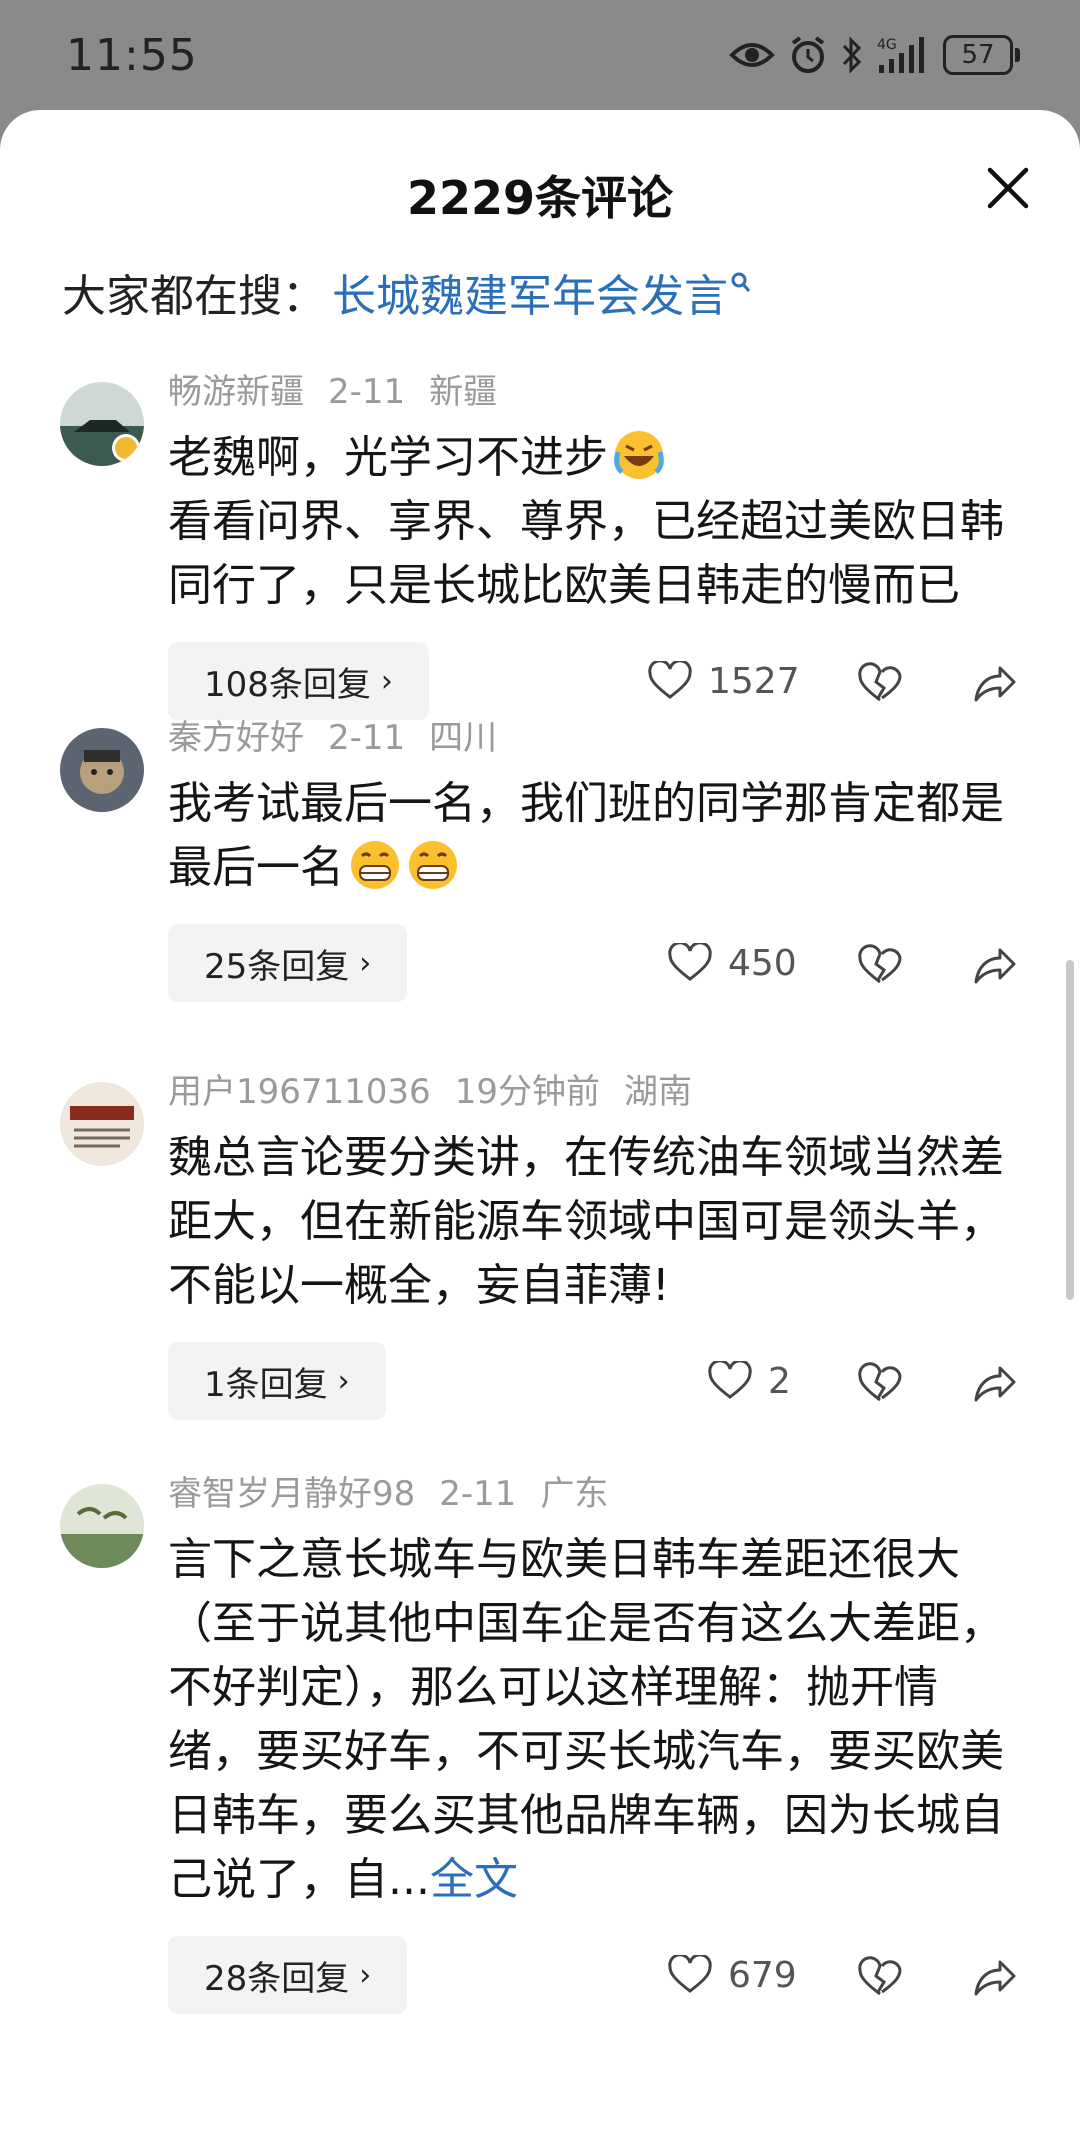 The height and width of the screenshot is (2143, 1080). I want to click on view-replies-button: 1条回复 ›, so click(277, 1381).